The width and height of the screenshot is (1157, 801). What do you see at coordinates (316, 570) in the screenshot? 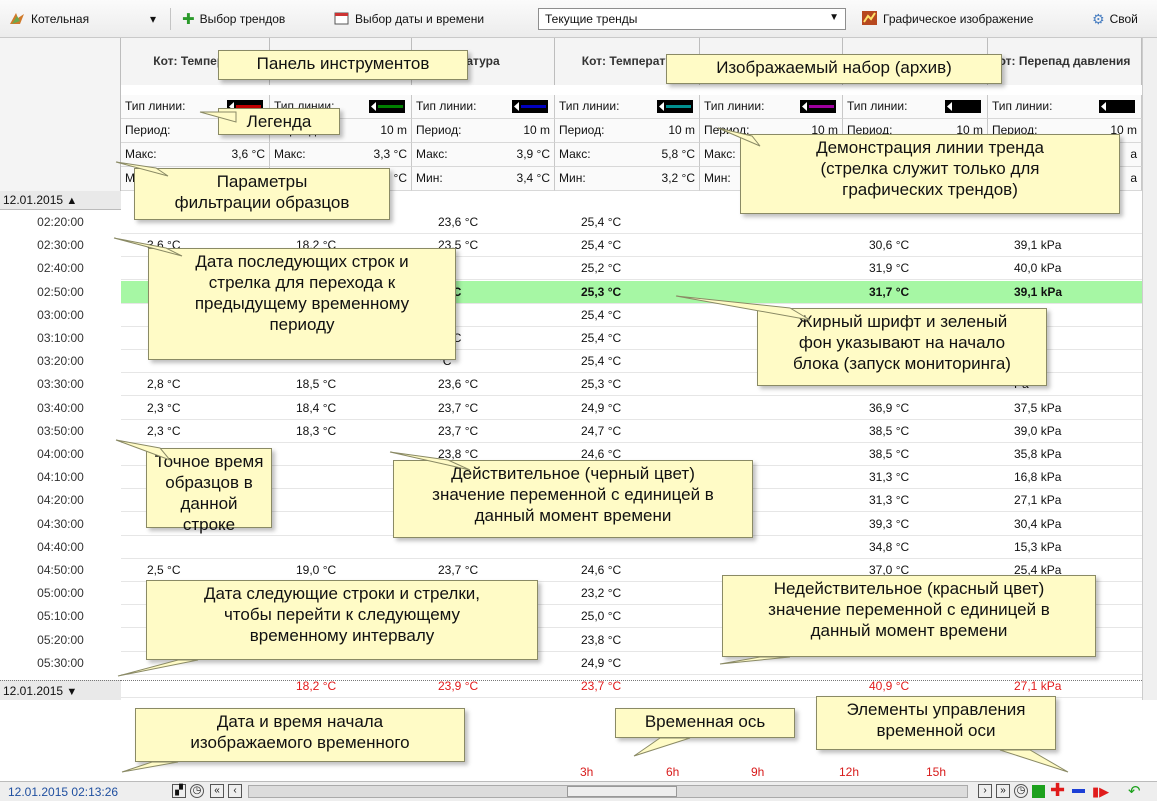
I see `table-cell: 19,0 °C` at bounding box center [316, 570].